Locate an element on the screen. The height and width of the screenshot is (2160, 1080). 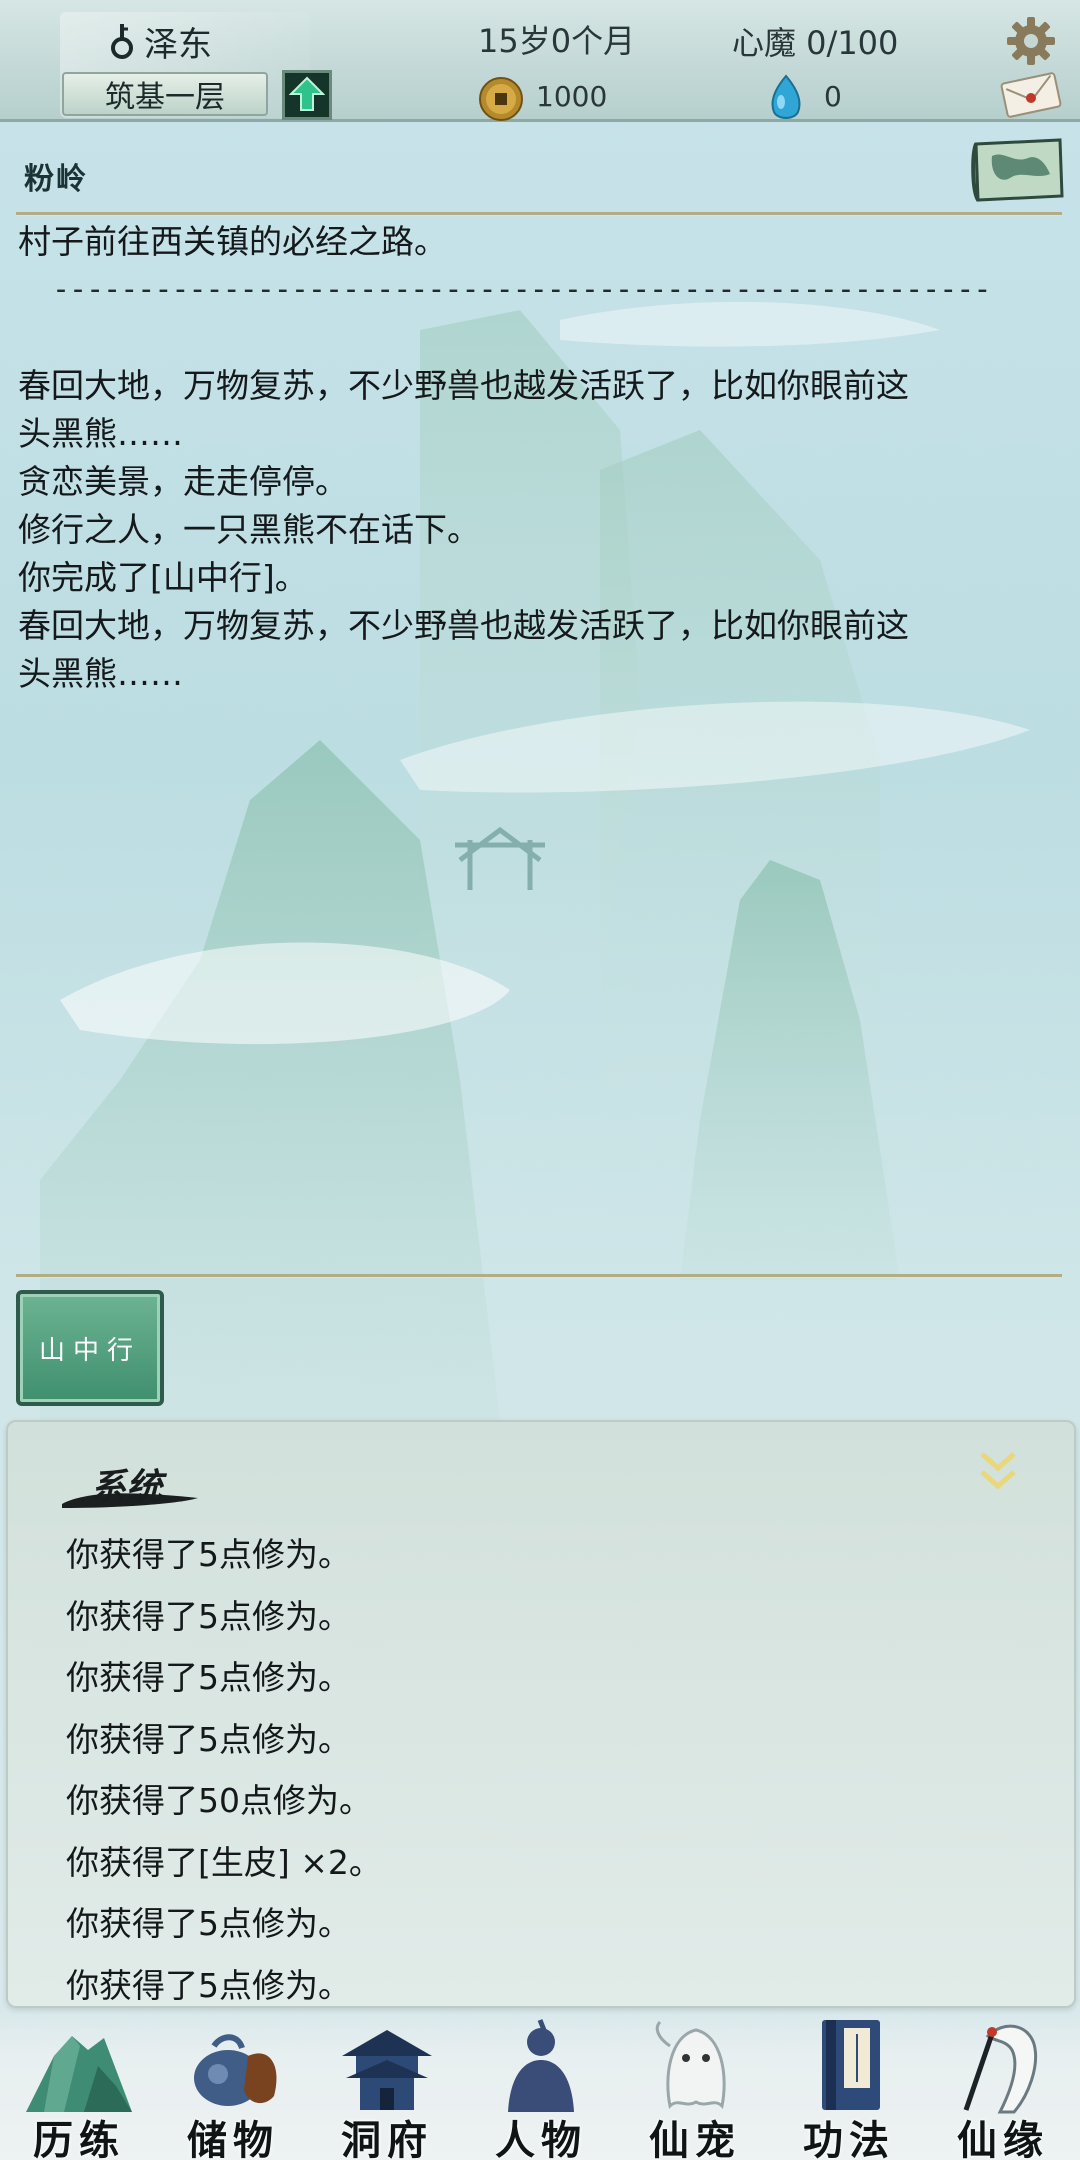
player-age: 15岁0个月 is located at coordinates (557, 41).